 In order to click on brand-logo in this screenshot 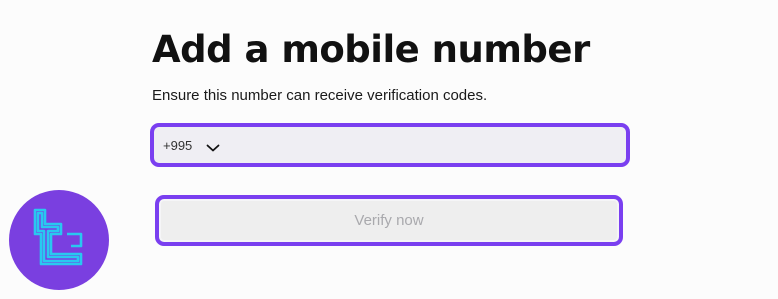, I will do `click(59, 240)`.